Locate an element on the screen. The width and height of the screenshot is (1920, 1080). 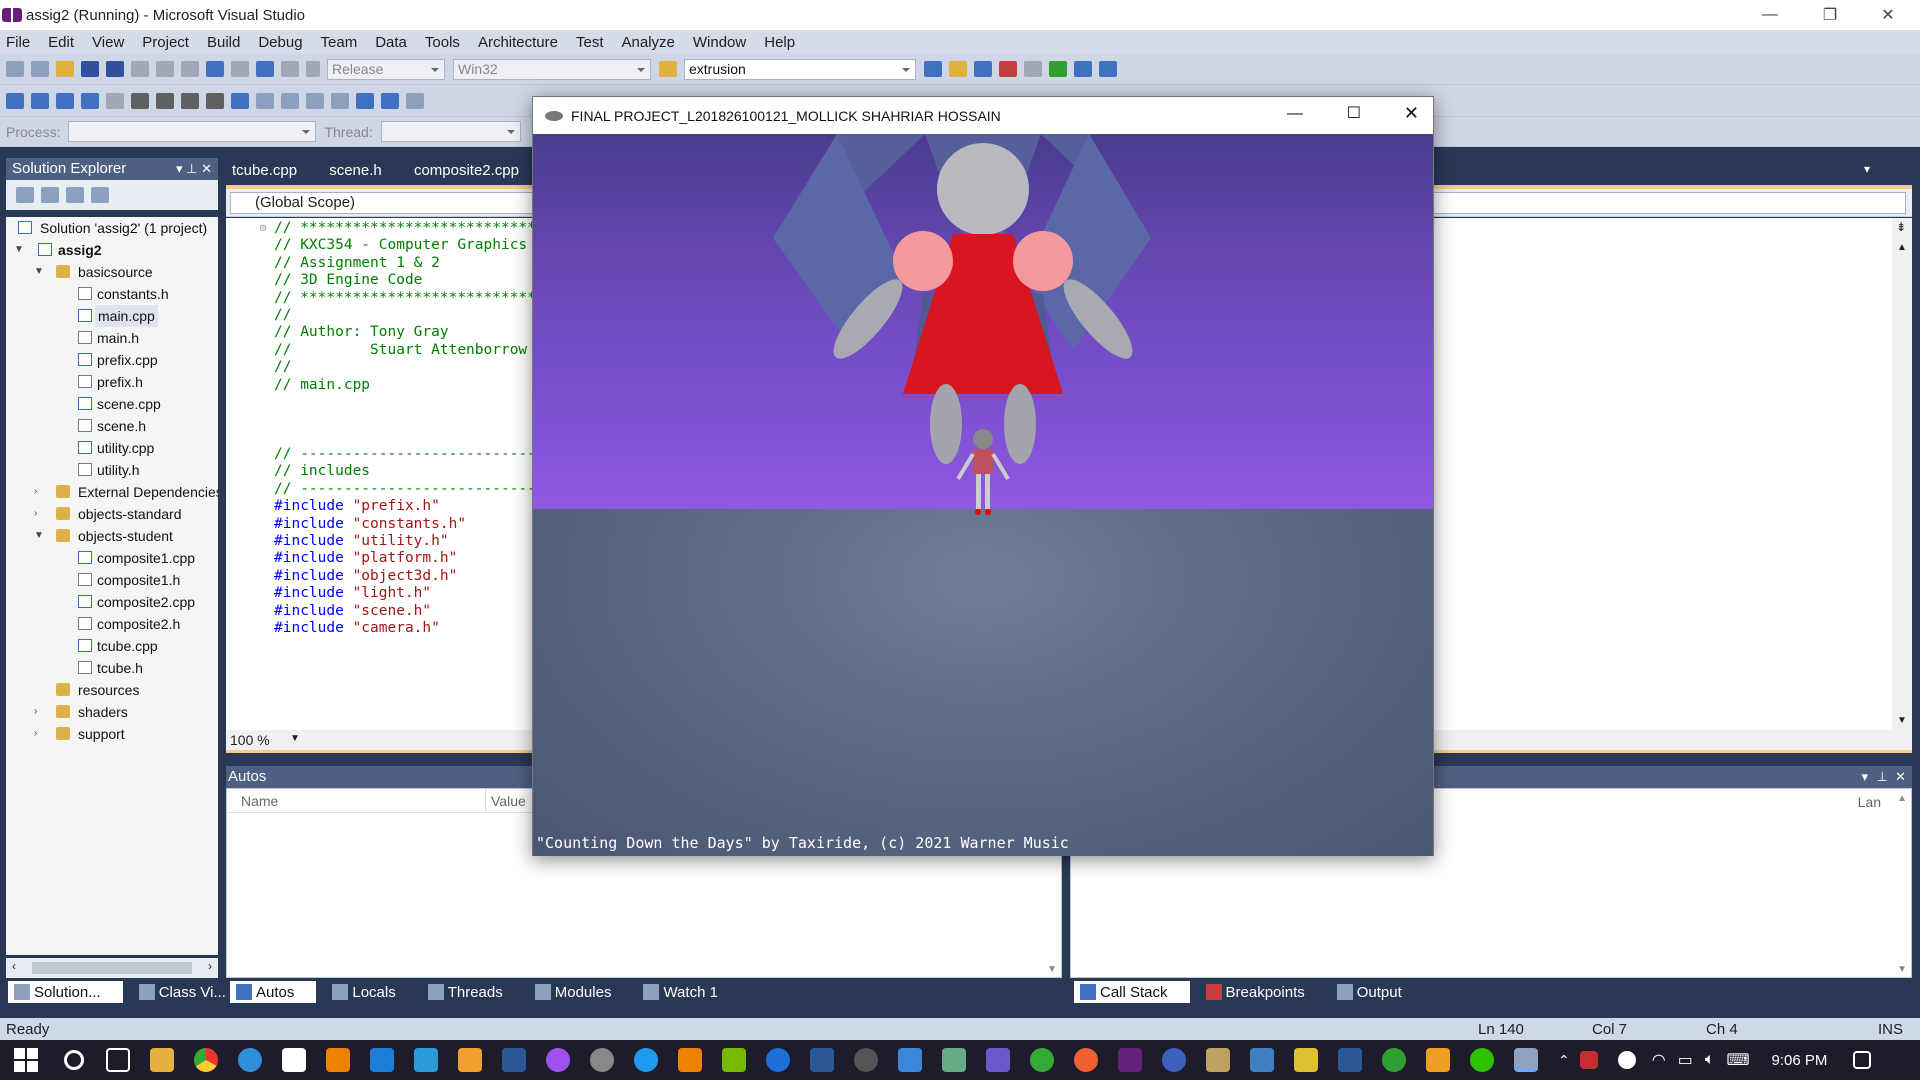
tree-item-project: ▼ assig2 is located at coordinates (112, 250).